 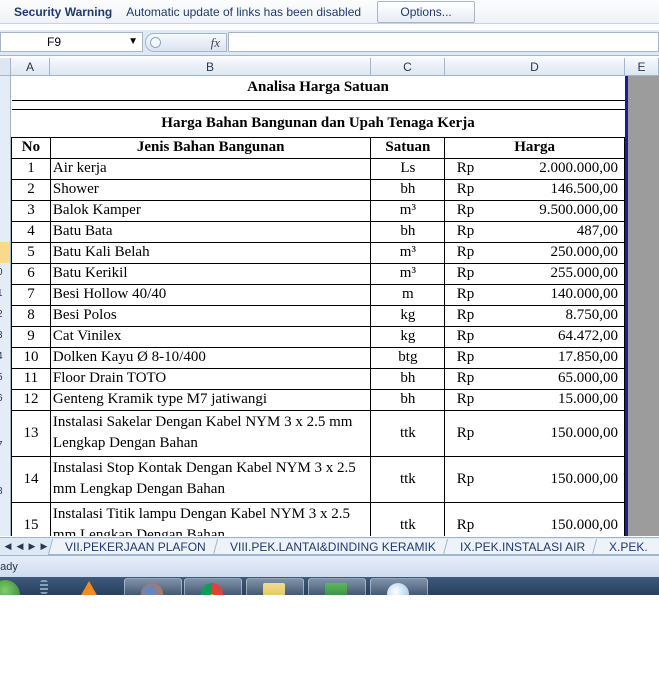 I want to click on cell-no: 10, so click(x=31, y=357).